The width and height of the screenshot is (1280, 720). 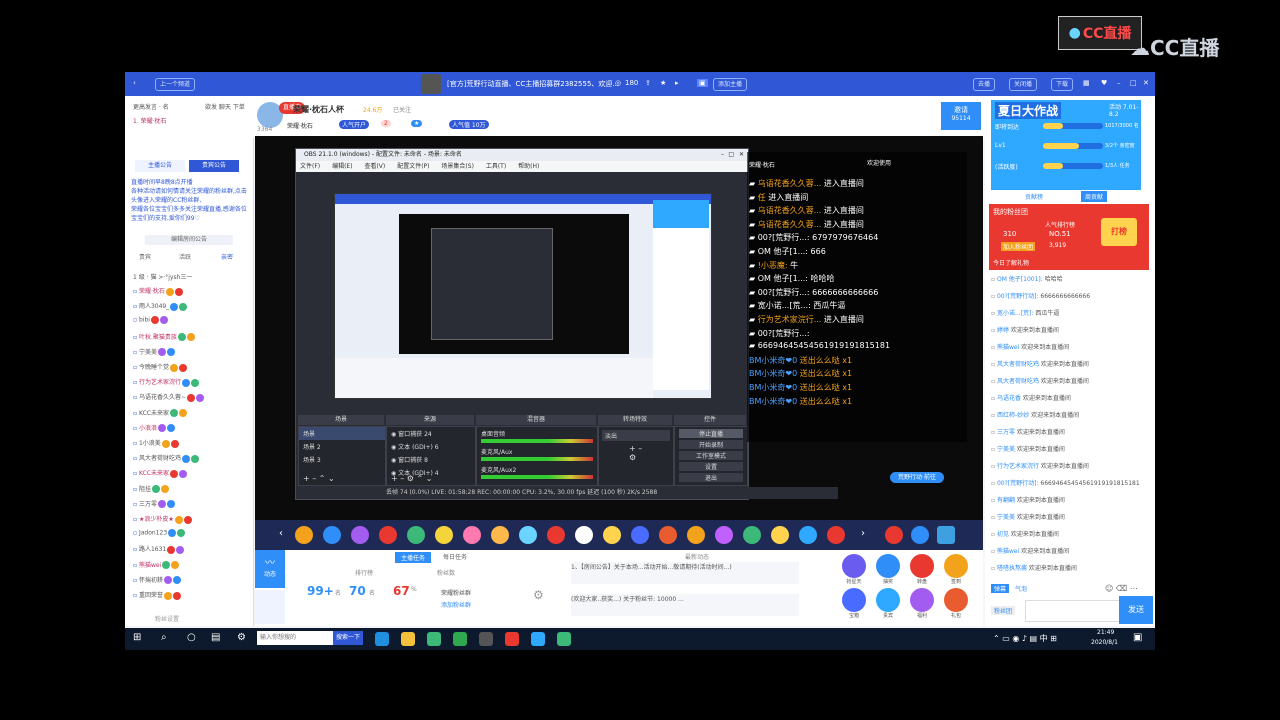 I want to click on rank-up-button: 打榜, so click(x=1119, y=232).